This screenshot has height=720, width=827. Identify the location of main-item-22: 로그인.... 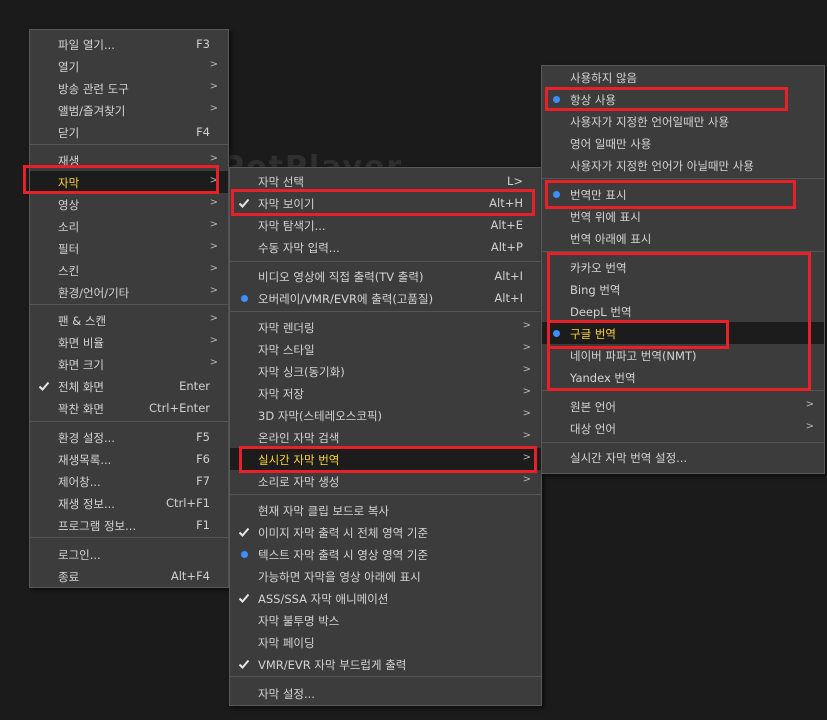
(129, 554).